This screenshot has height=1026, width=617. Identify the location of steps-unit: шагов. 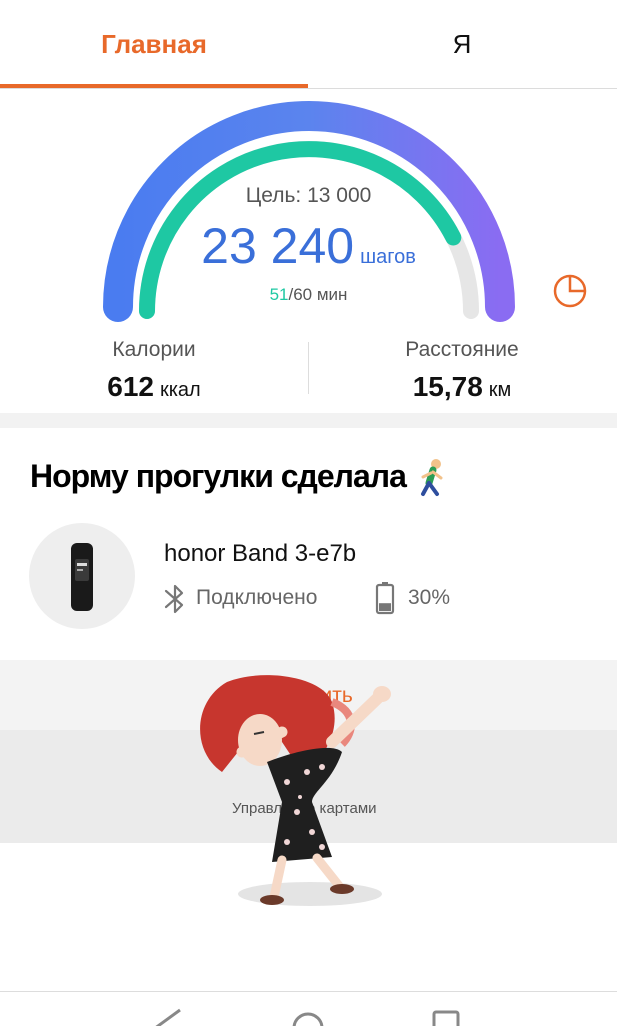
(388, 257).